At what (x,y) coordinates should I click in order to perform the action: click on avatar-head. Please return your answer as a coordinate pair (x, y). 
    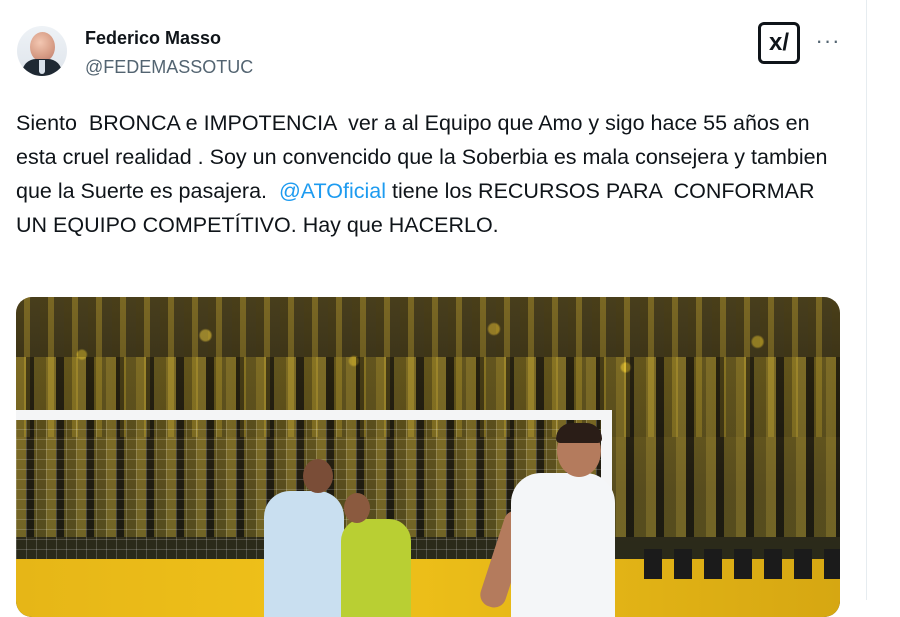
    Looking at the image, I should click on (42, 47).